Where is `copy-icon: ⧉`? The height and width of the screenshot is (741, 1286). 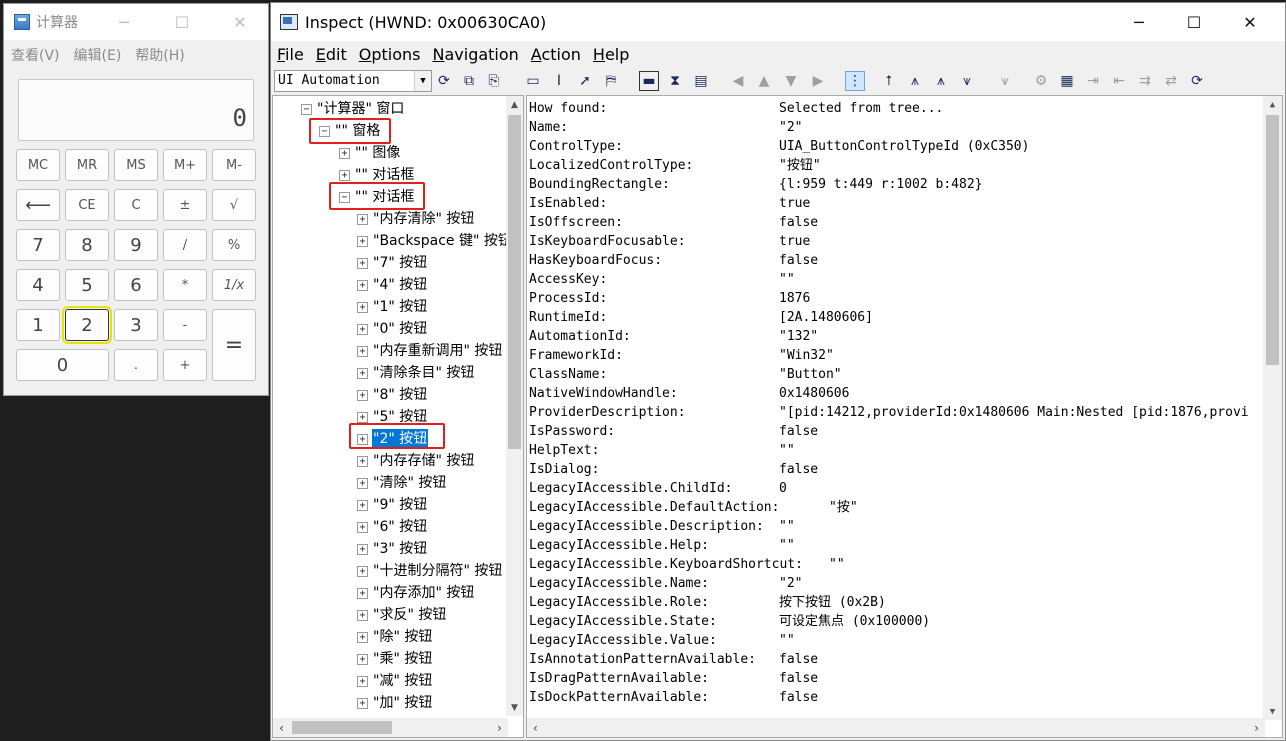 copy-icon: ⧉ is located at coordinates (469, 81).